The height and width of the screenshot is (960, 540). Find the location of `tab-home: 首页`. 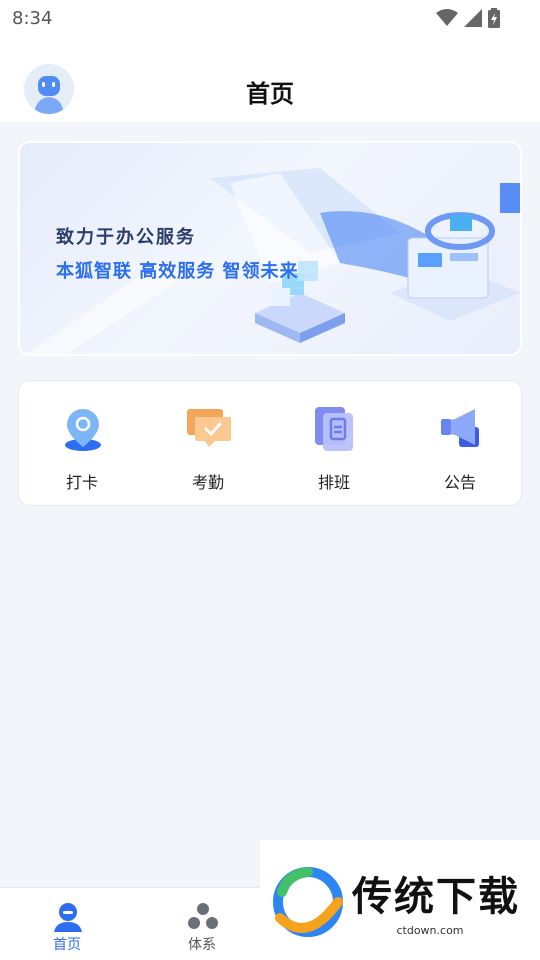

tab-home: 首页 is located at coordinates (67, 924).